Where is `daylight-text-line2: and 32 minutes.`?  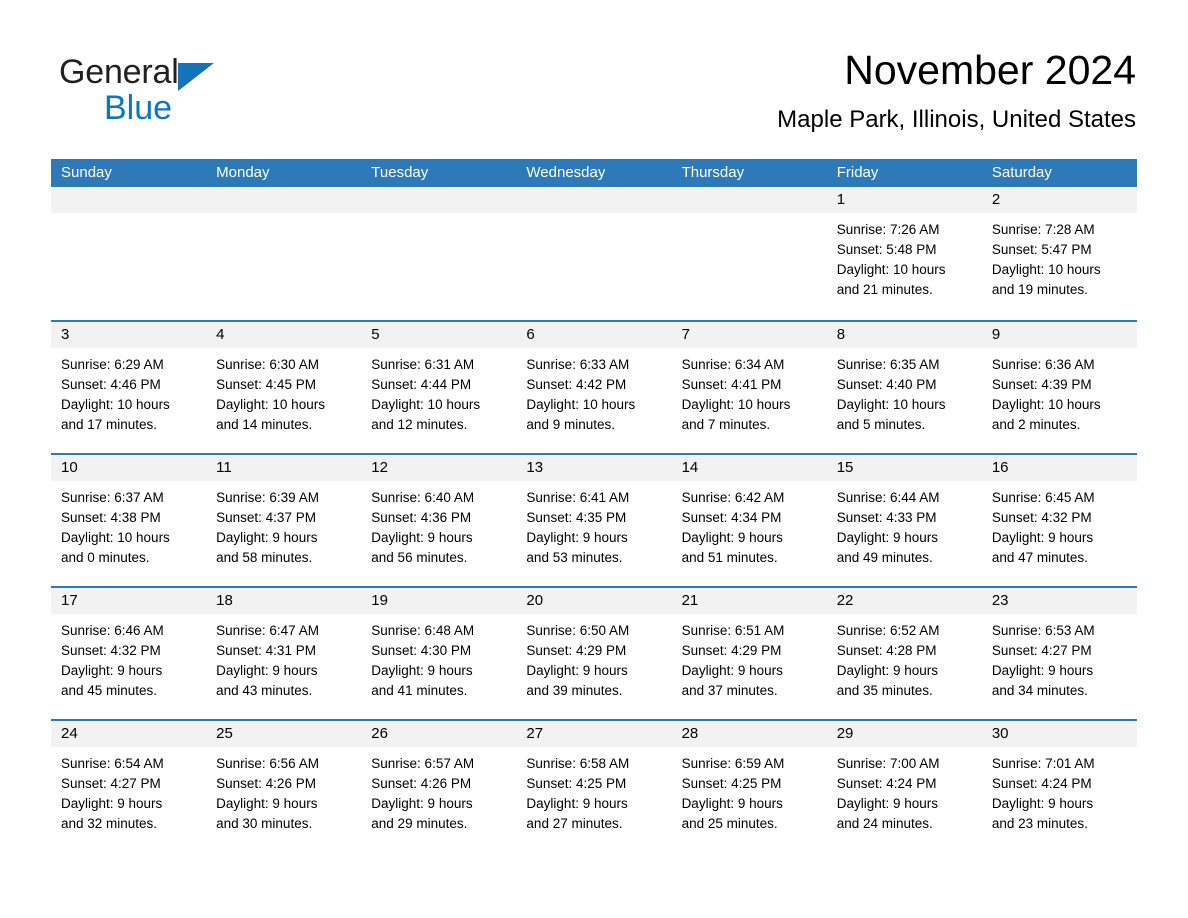 daylight-text-line2: and 32 minutes. is located at coordinates (109, 823).